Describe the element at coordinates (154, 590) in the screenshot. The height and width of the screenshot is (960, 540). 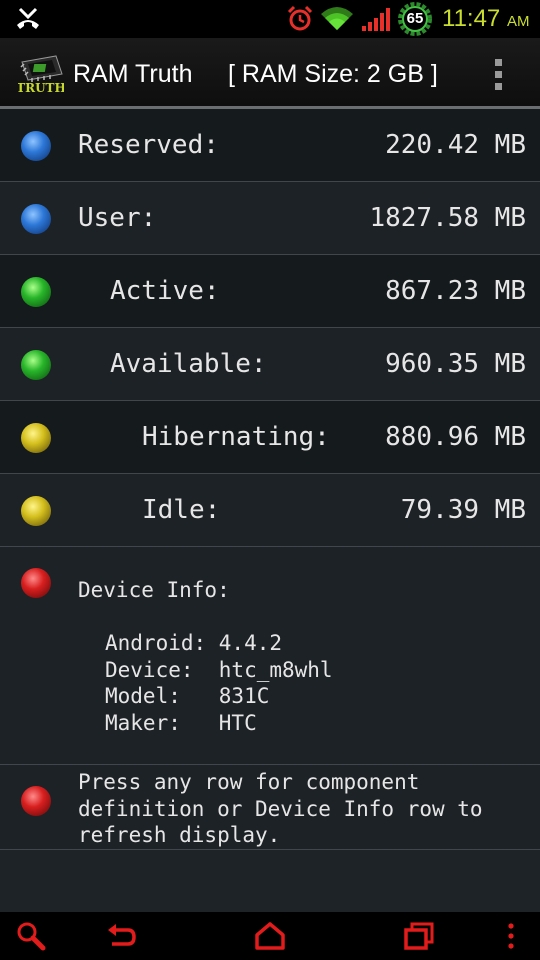
I see `device-info-title: Device Info:` at that location.